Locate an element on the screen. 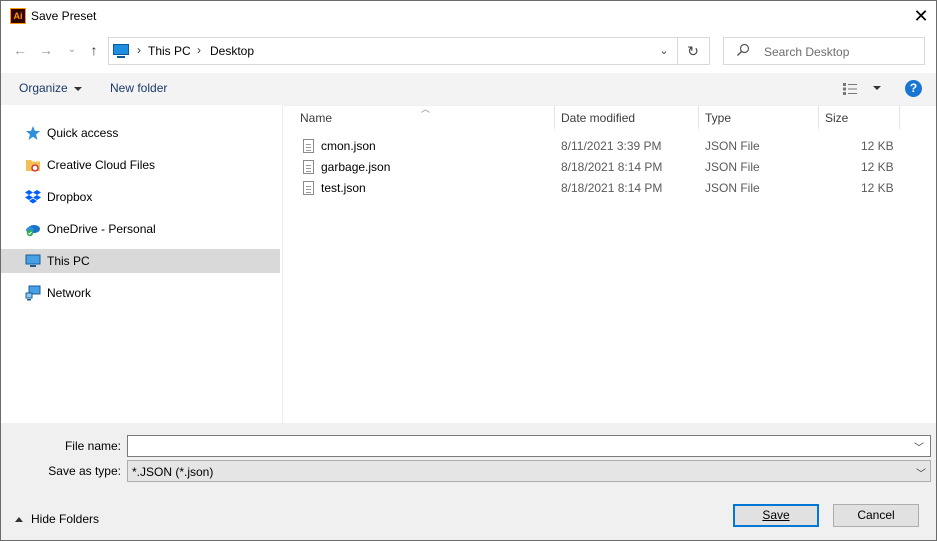 Image resolution: width=937 pixels, height=541 pixels. command-bar: Organize New folder ? is located at coordinates (468, 89).